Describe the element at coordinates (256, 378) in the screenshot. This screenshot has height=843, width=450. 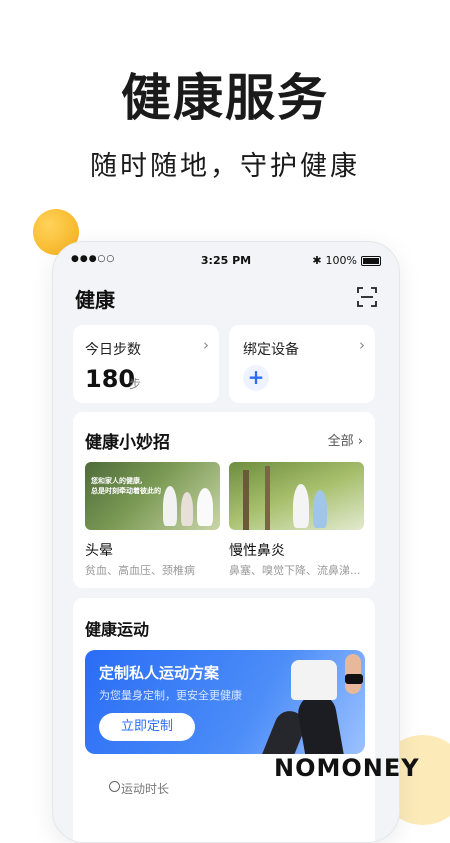
I see `add-device-button: +` at that location.